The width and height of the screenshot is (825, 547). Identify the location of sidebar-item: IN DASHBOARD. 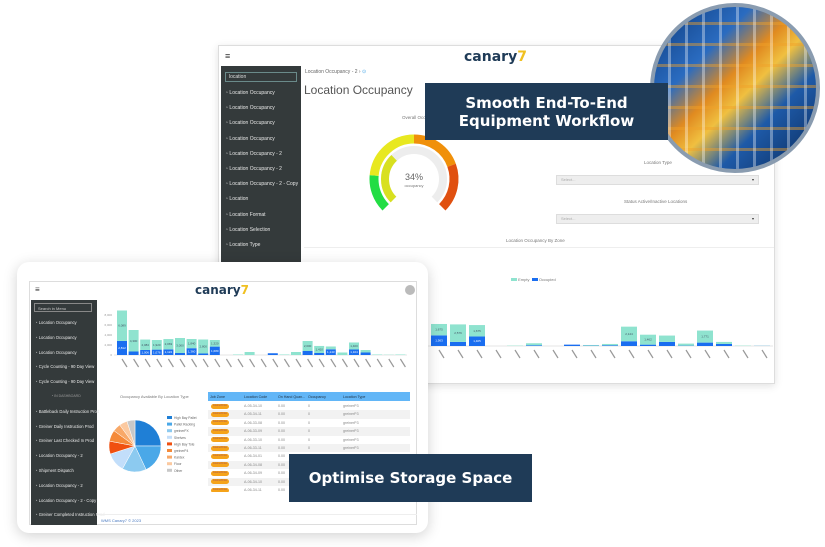
(66, 396).